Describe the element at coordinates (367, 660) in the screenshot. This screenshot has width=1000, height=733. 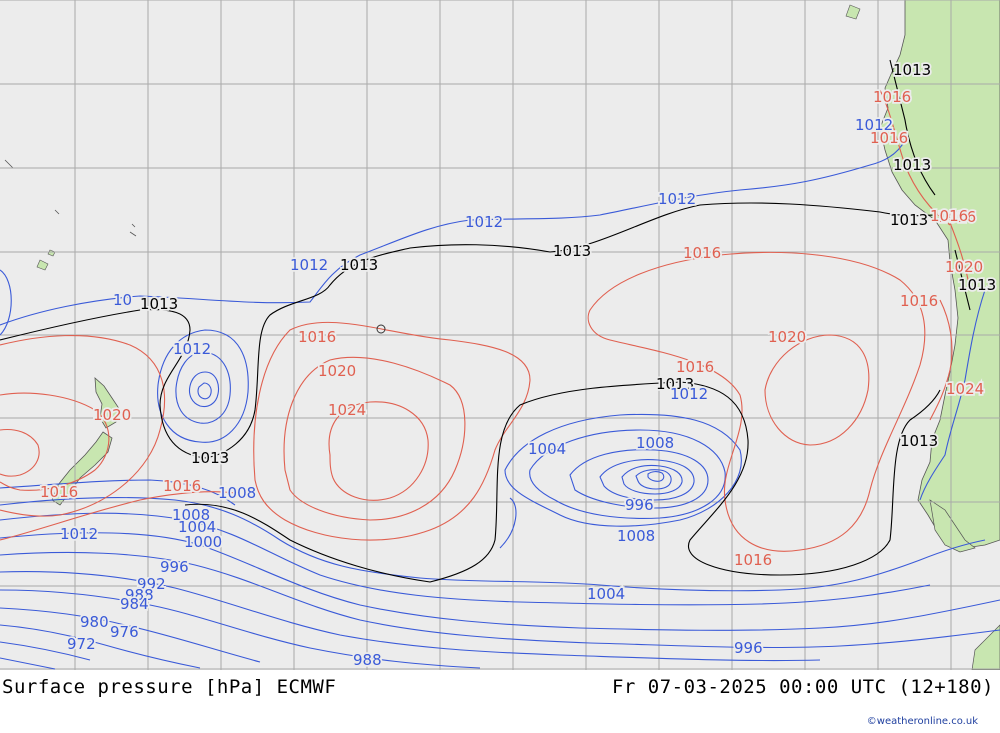
I see `isobar-label-low: 988` at that location.